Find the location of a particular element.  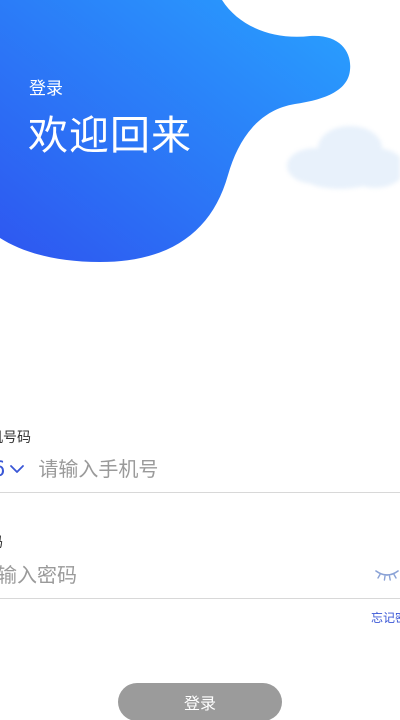

phone-label: 机号码 is located at coordinates (15, 438).